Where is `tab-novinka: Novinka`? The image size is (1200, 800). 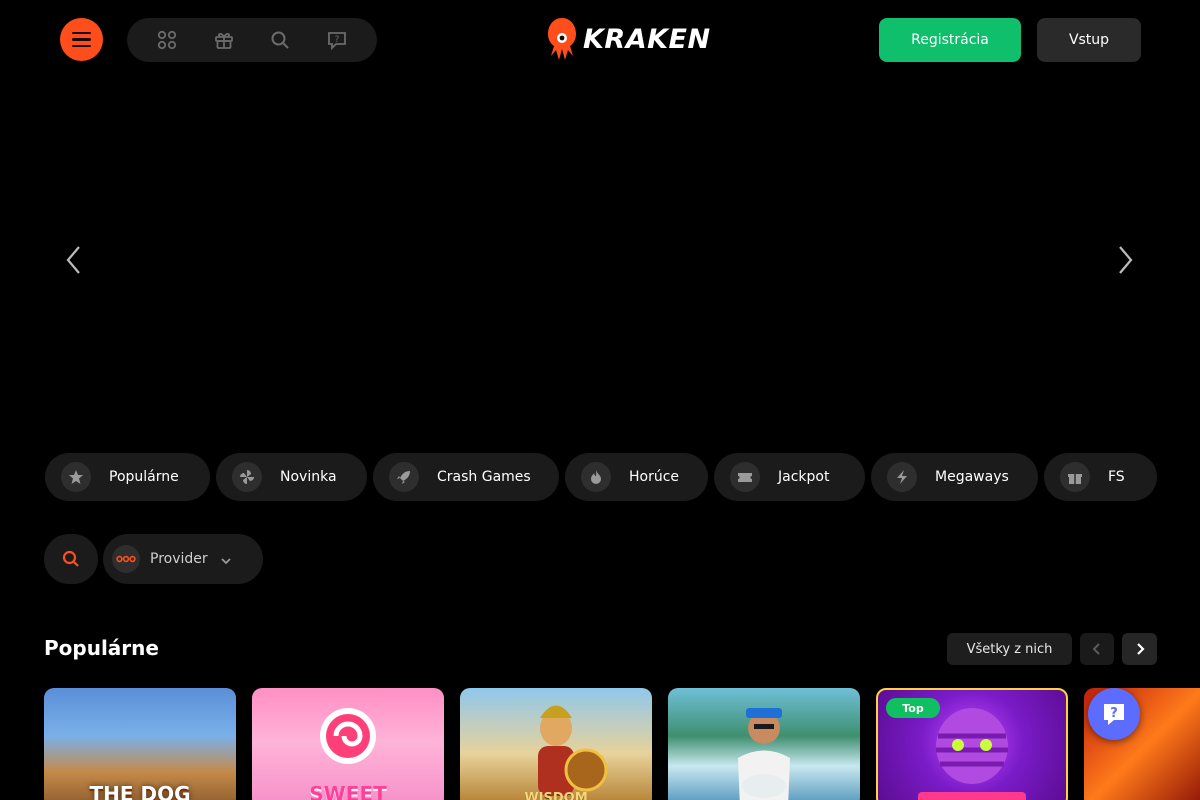 tab-novinka: Novinka is located at coordinates (291, 477).